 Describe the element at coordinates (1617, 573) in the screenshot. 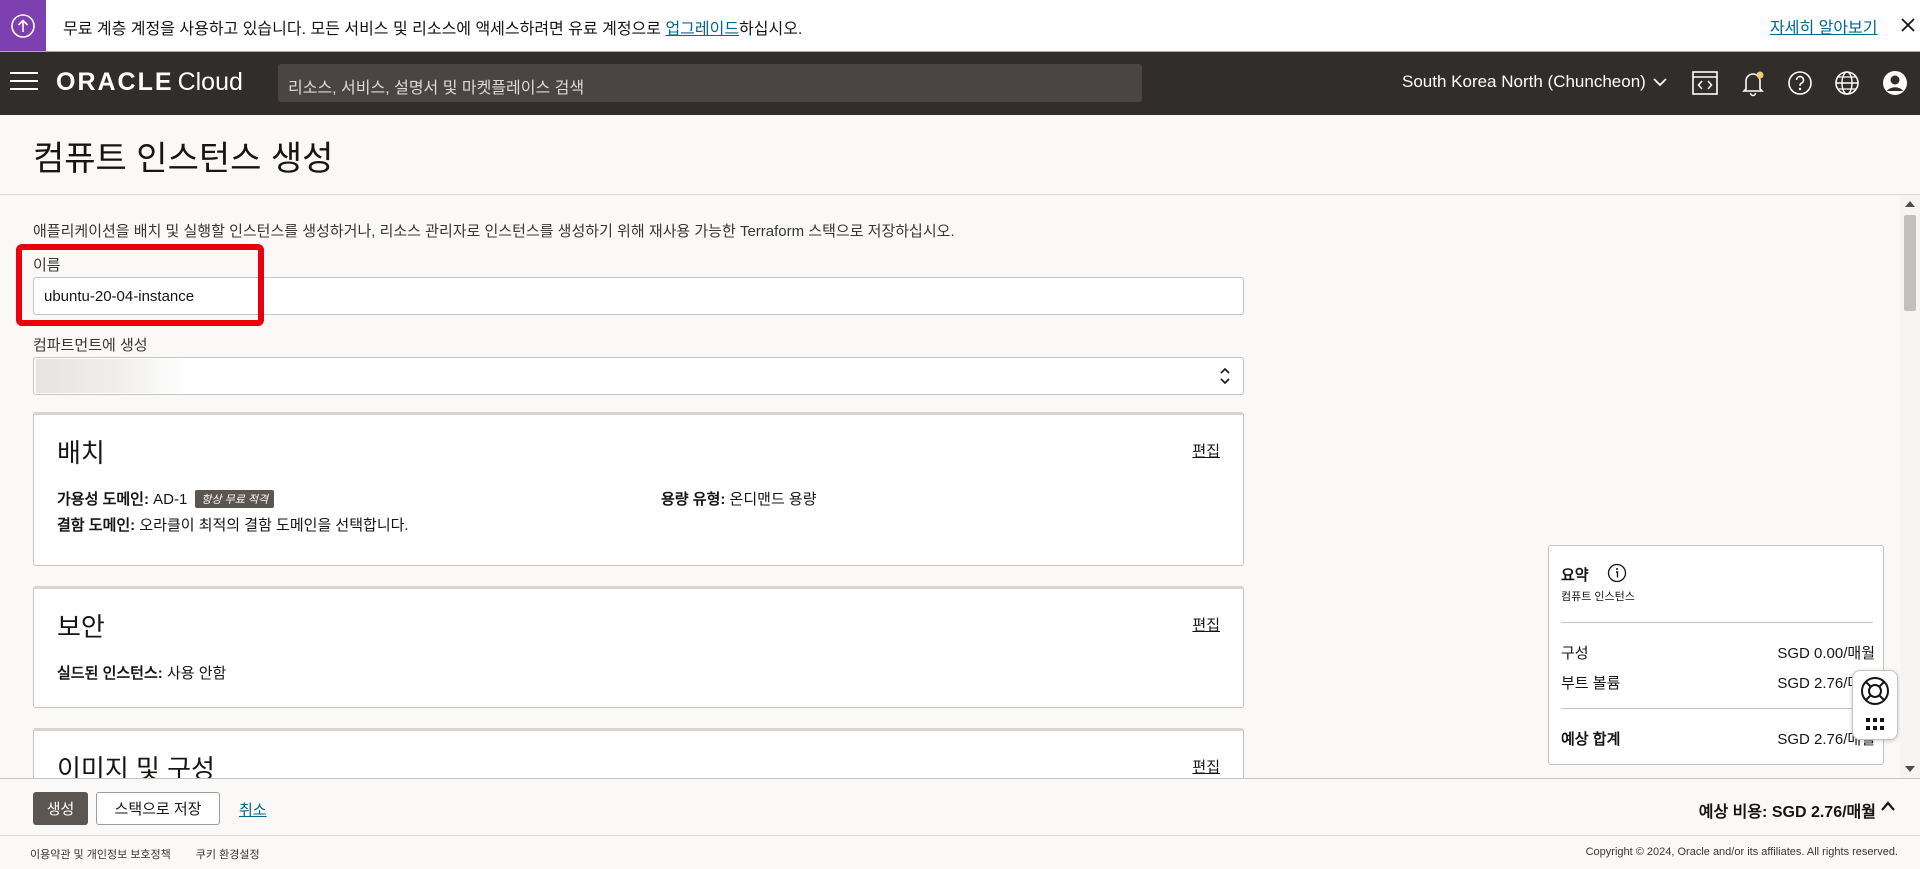

I see `info-icon` at that location.